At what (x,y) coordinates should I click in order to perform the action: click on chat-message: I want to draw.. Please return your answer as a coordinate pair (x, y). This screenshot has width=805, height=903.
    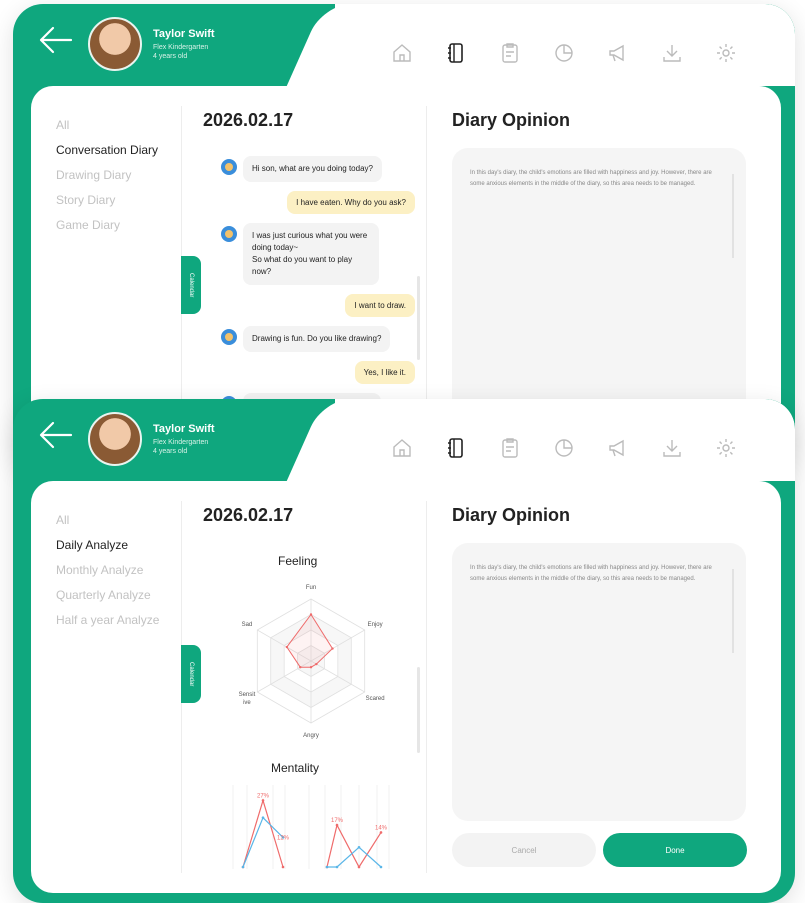
    Looking at the image, I should click on (318, 305).